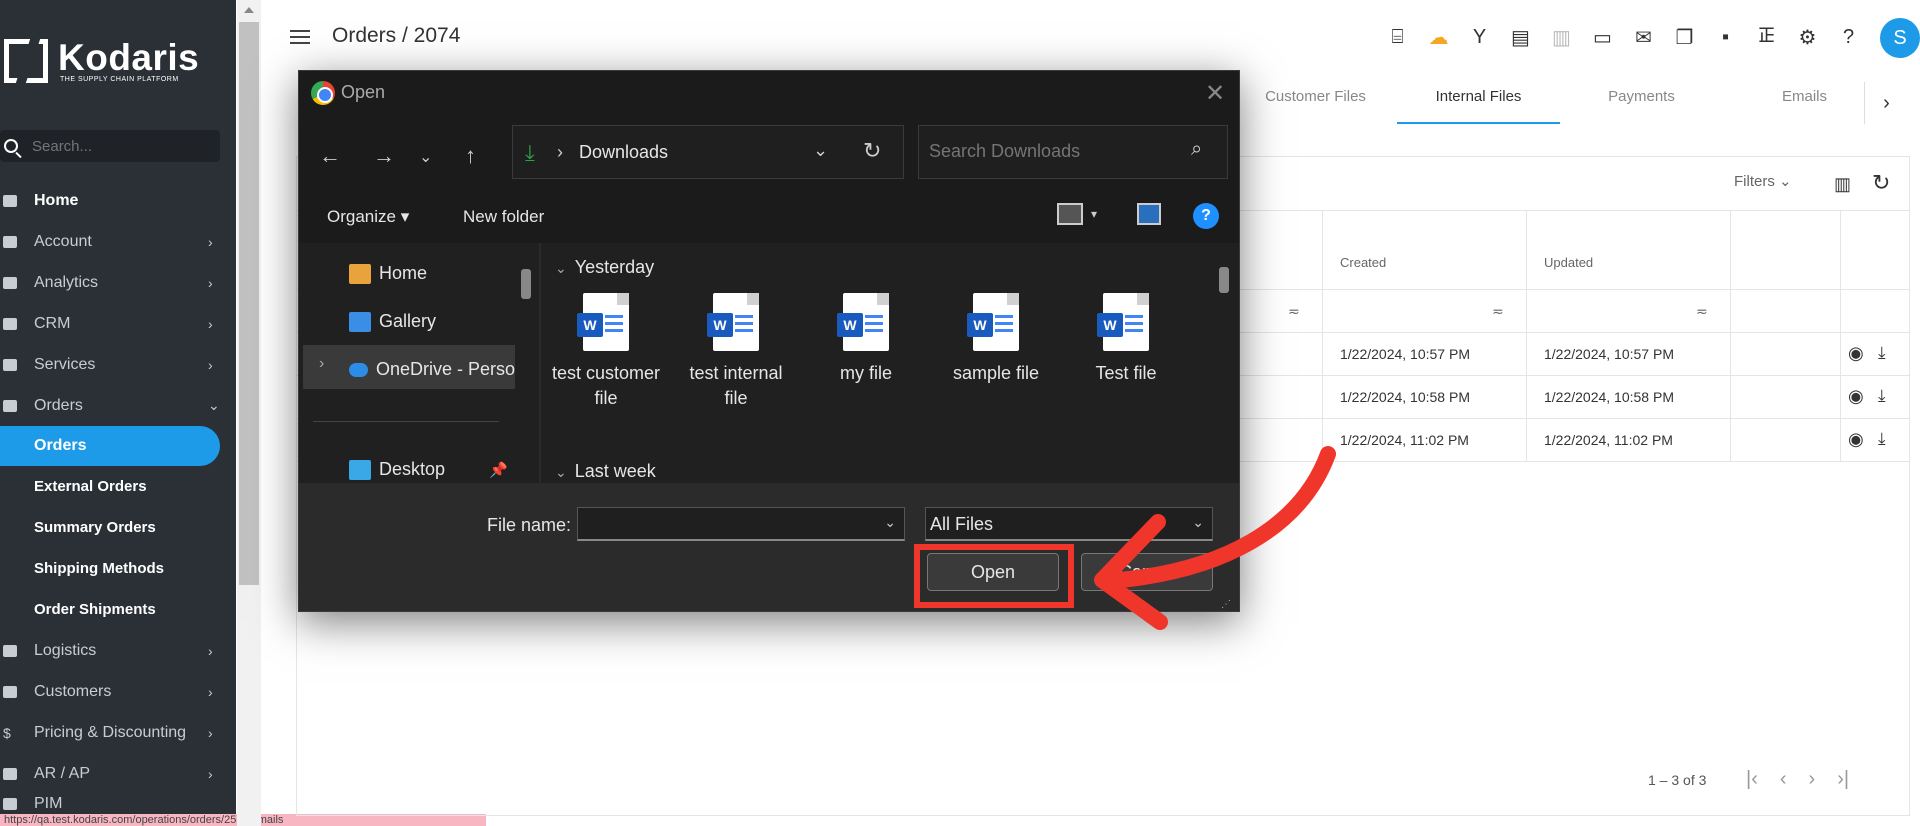 This screenshot has height=826, width=1920. Describe the element at coordinates (1641, 103) in the screenshot. I see `tab-payments: Payments` at that location.